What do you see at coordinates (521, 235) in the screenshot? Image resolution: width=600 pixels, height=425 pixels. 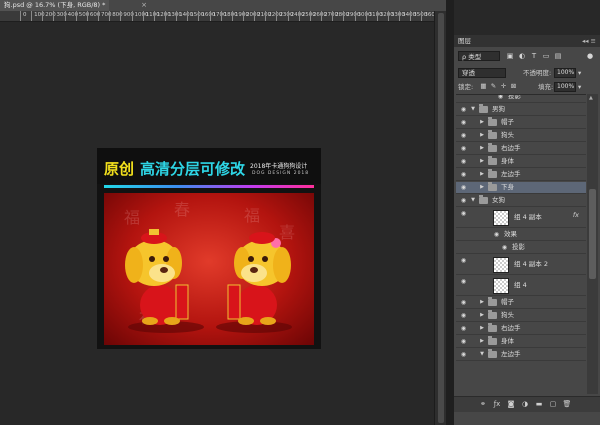 I see `layer-row: ◉ 效果` at bounding box center [521, 235].